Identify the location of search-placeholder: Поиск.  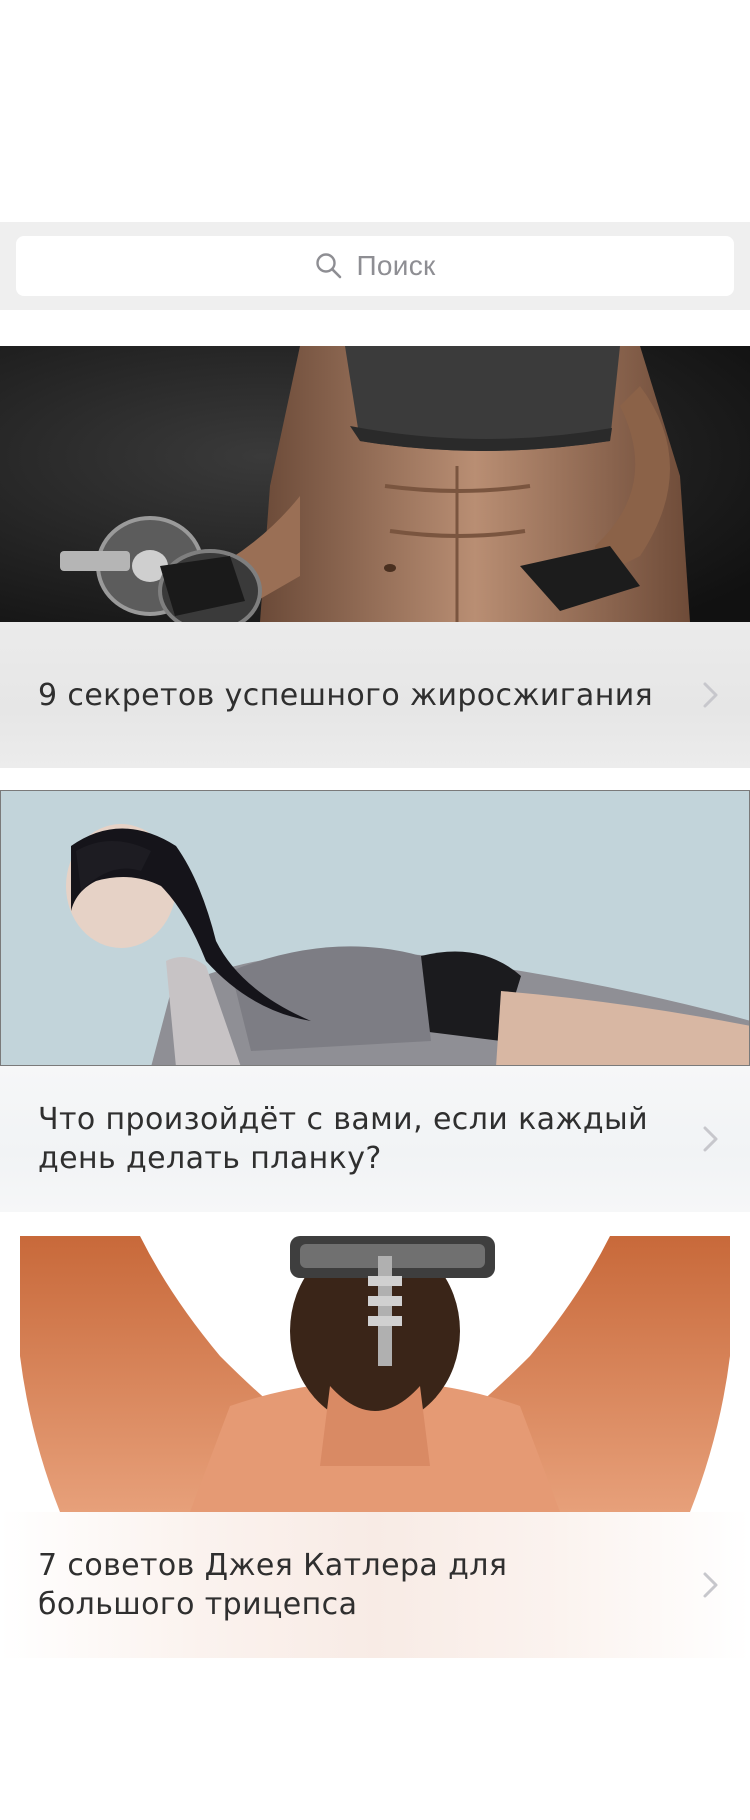
(396, 265).